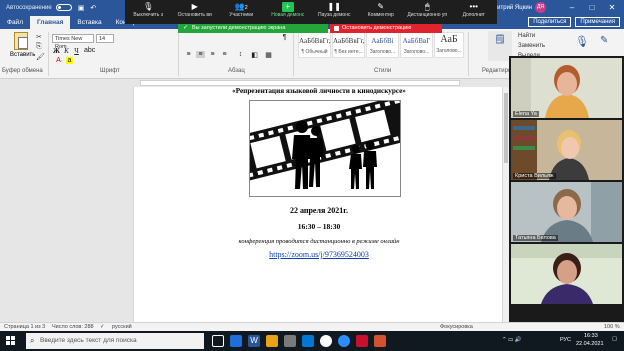  Describe the element at coordinates (319, 254) in the screenshot. I see `zoom-link: https://zoom.us/j/97369524003` at that location.